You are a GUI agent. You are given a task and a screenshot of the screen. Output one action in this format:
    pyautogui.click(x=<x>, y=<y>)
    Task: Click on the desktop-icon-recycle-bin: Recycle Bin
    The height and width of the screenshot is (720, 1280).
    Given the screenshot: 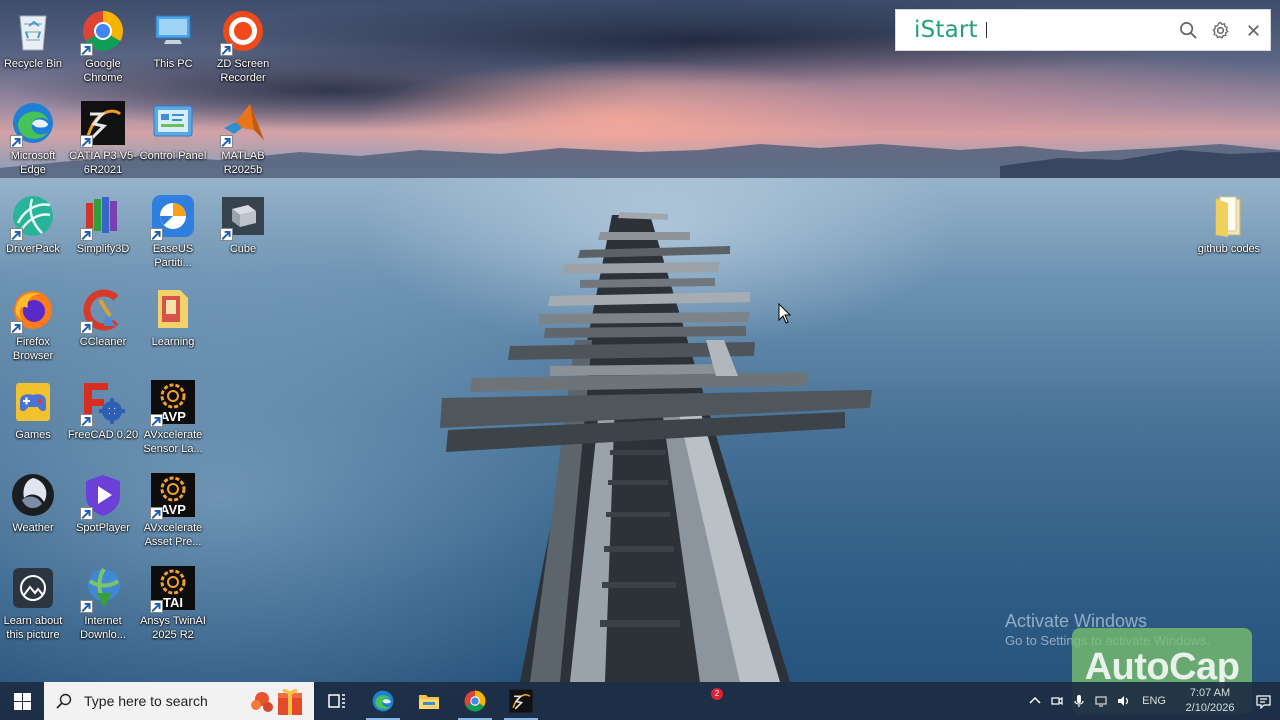 What is the action you would take?
    pyautogui.click(x=34, y=51)
    